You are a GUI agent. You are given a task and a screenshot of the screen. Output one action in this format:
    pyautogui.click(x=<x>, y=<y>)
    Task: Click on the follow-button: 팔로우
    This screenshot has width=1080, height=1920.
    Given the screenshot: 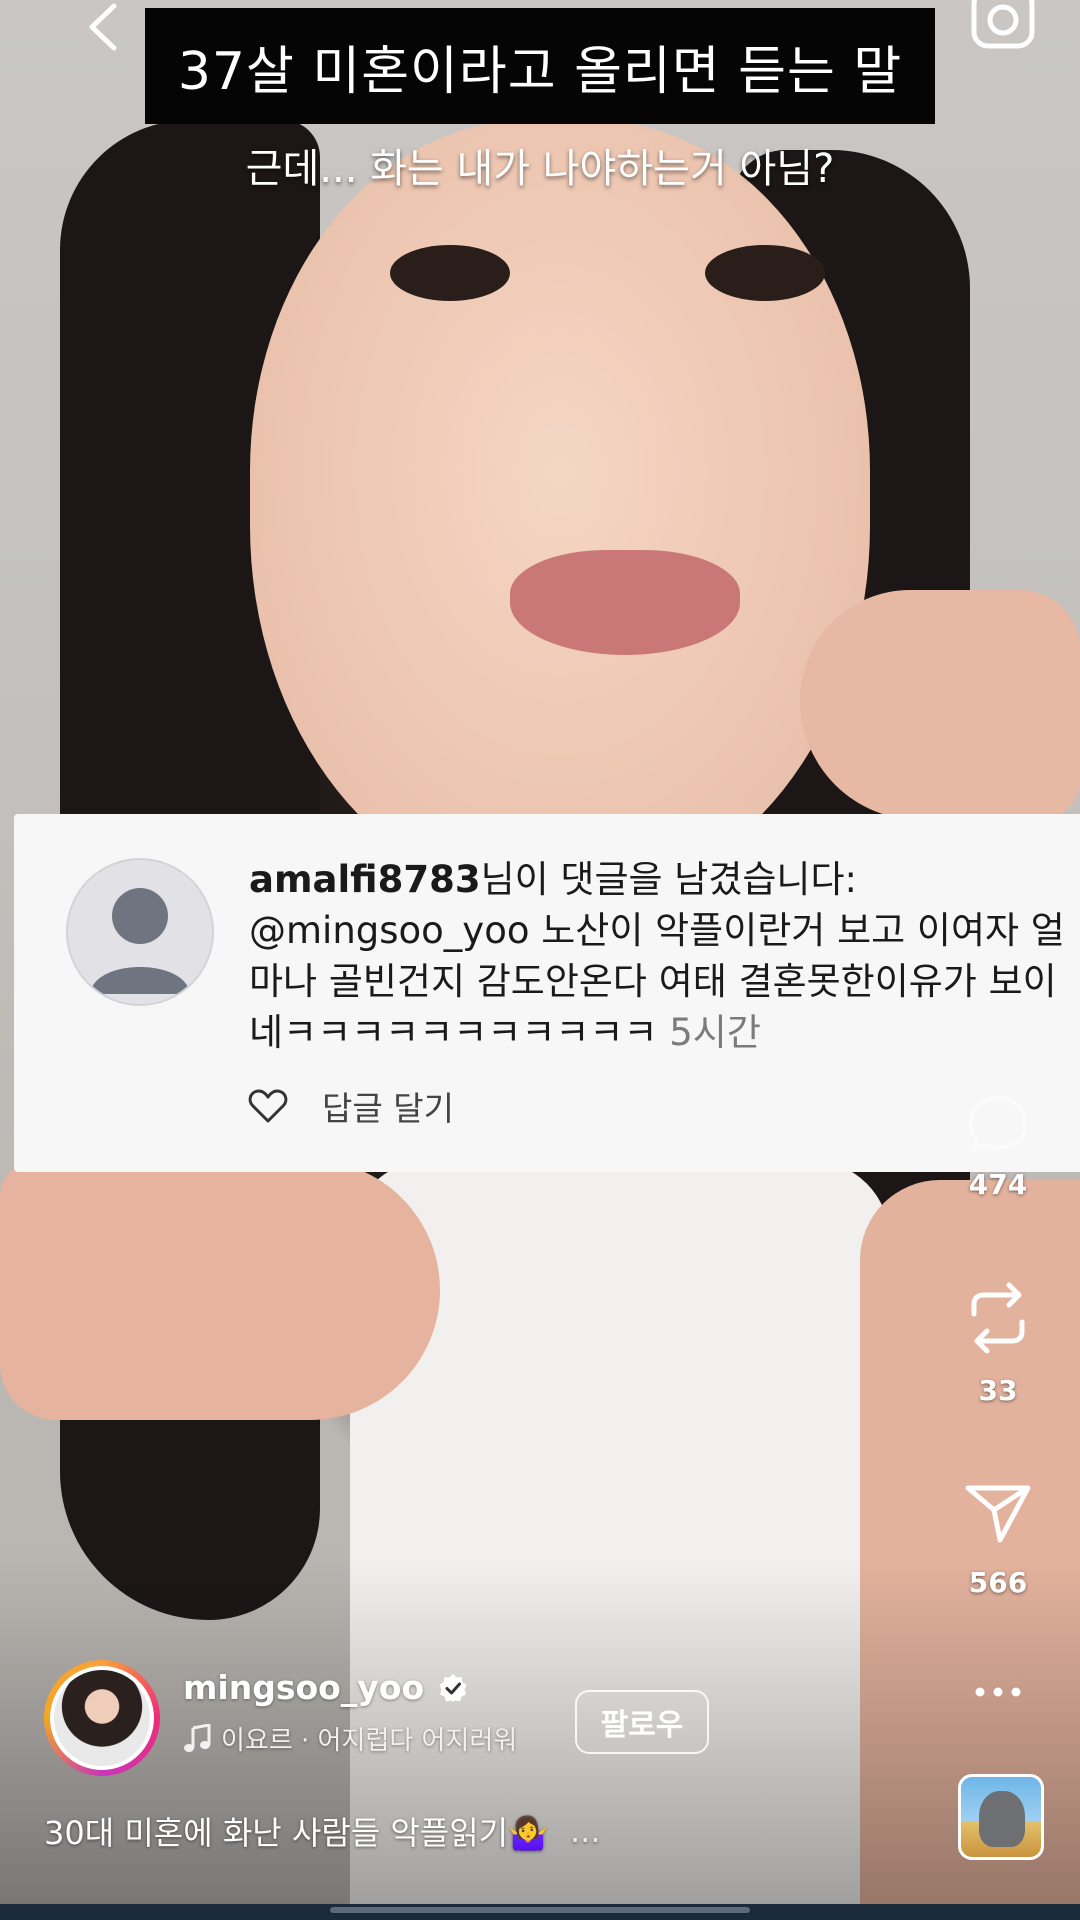 What is the action you would take?
    pyautogui.click(x=642, y=1722)
    